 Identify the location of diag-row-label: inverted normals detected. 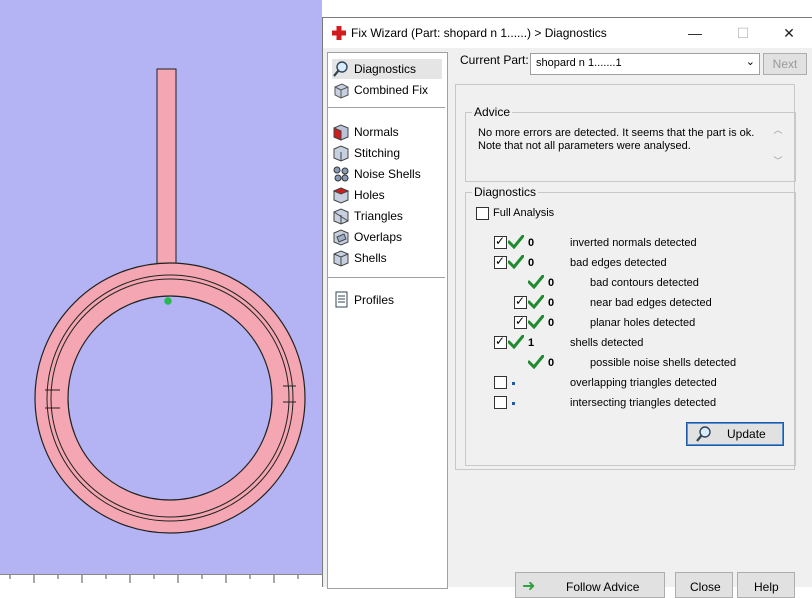
(633, 243).